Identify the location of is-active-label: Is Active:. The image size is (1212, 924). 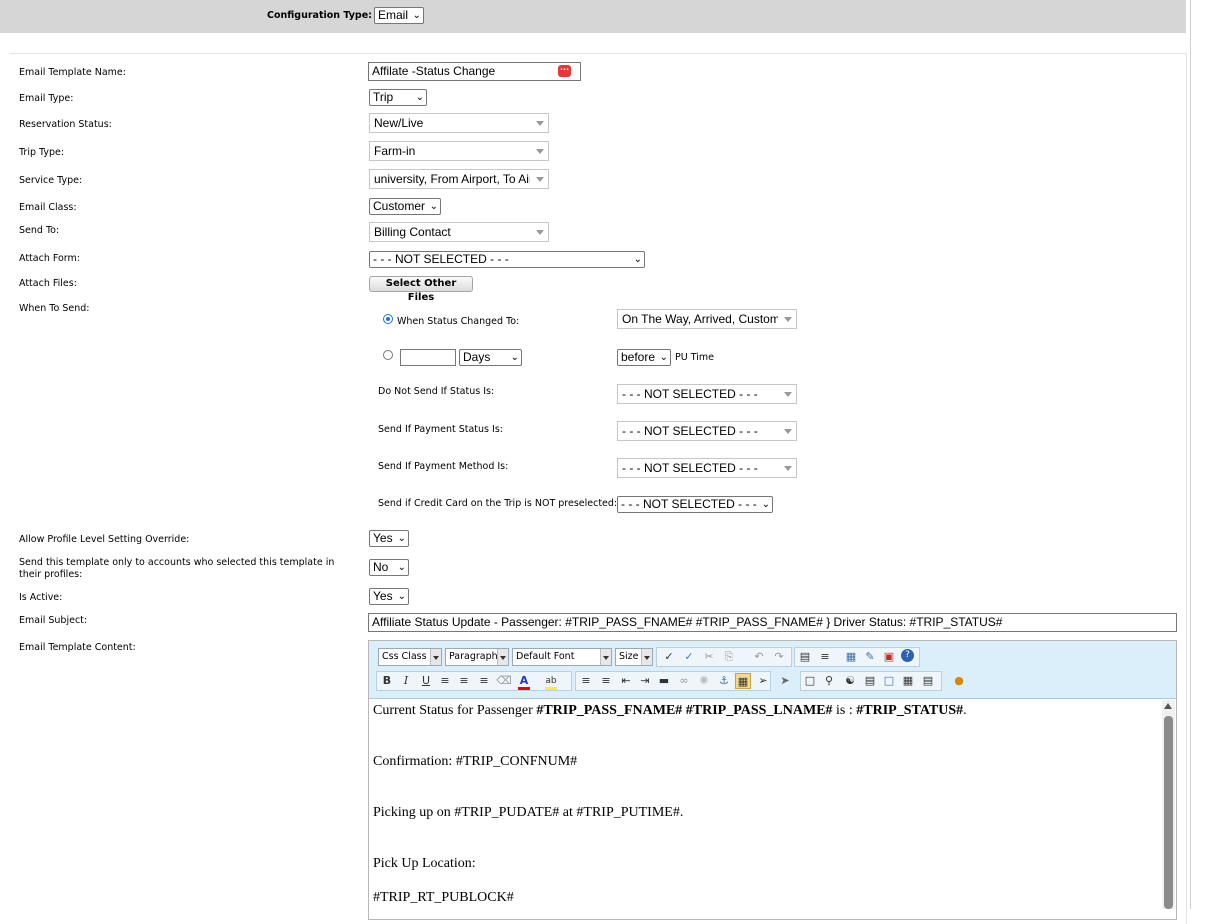
(41, 597).